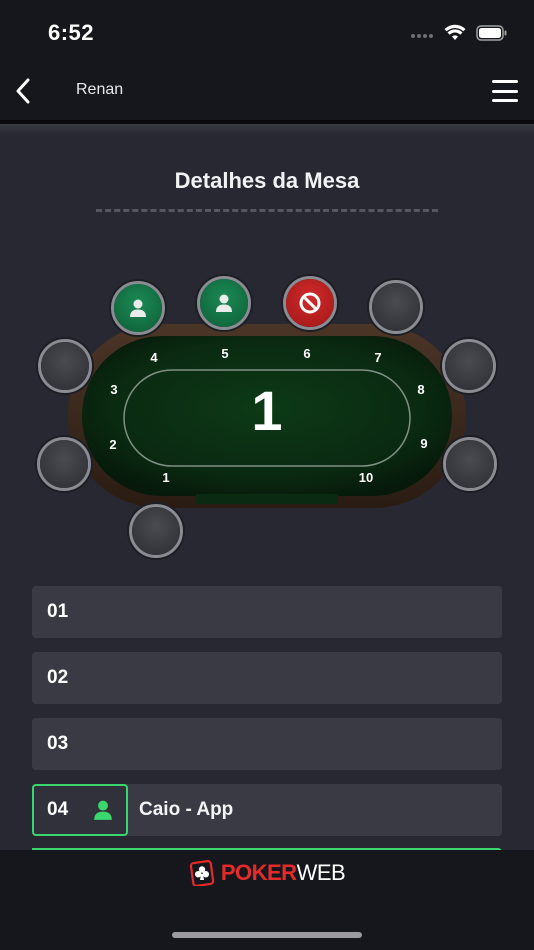 Image resolution: width=534 pixels, height=950 pixels. I want to click on seat-label: 04, so click(58, 809).